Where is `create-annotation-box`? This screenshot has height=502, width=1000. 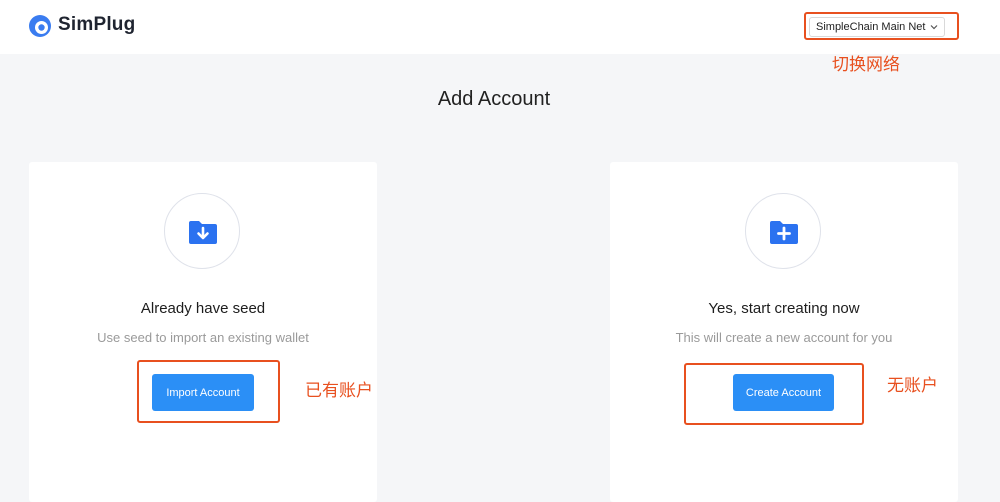 create-annotation-box is located at coordinates (774, 394).